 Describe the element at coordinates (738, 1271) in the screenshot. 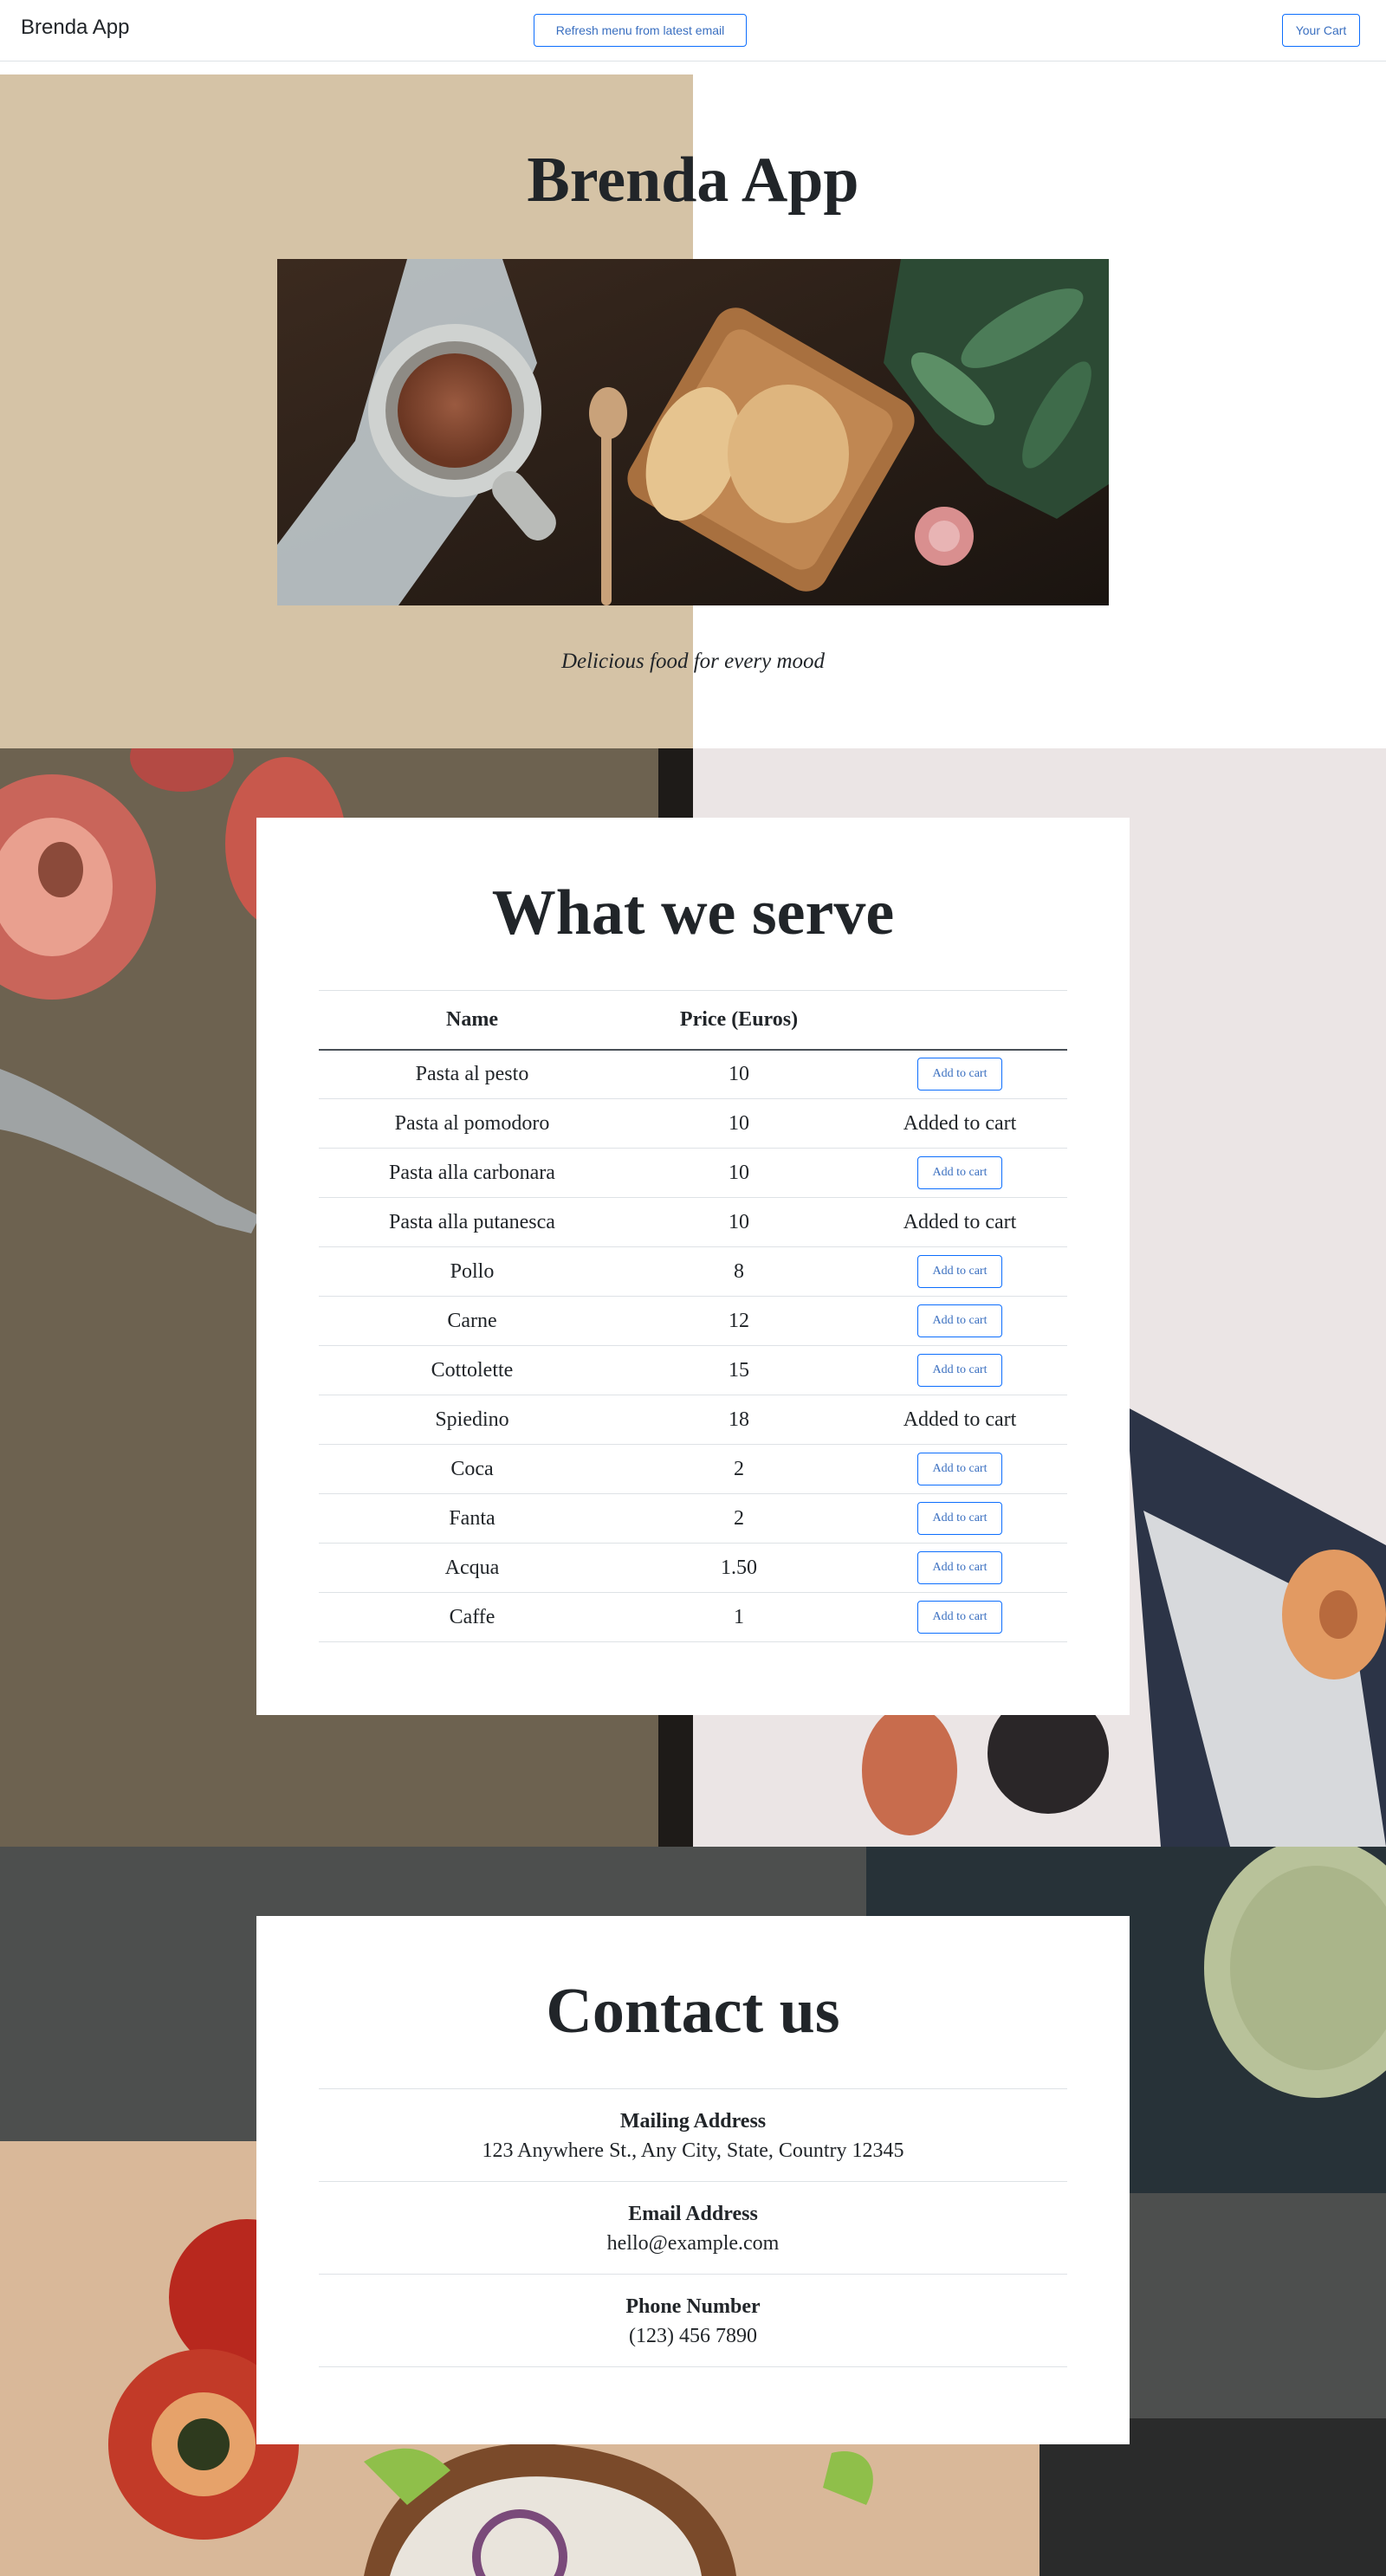

I see `item-price: 8` at that location.